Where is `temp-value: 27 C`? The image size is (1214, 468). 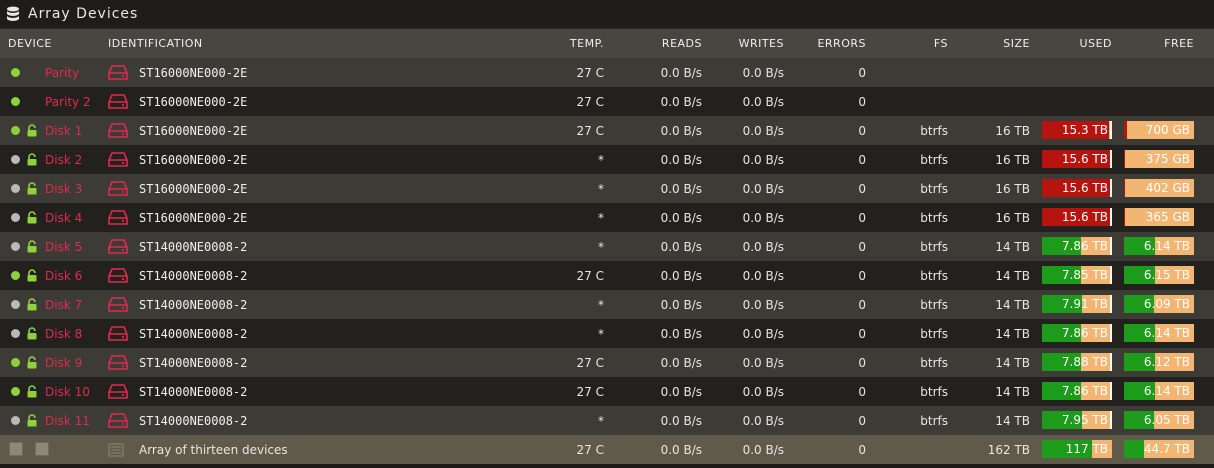 temp-value: 27 C is located at coordinates (590, 101).